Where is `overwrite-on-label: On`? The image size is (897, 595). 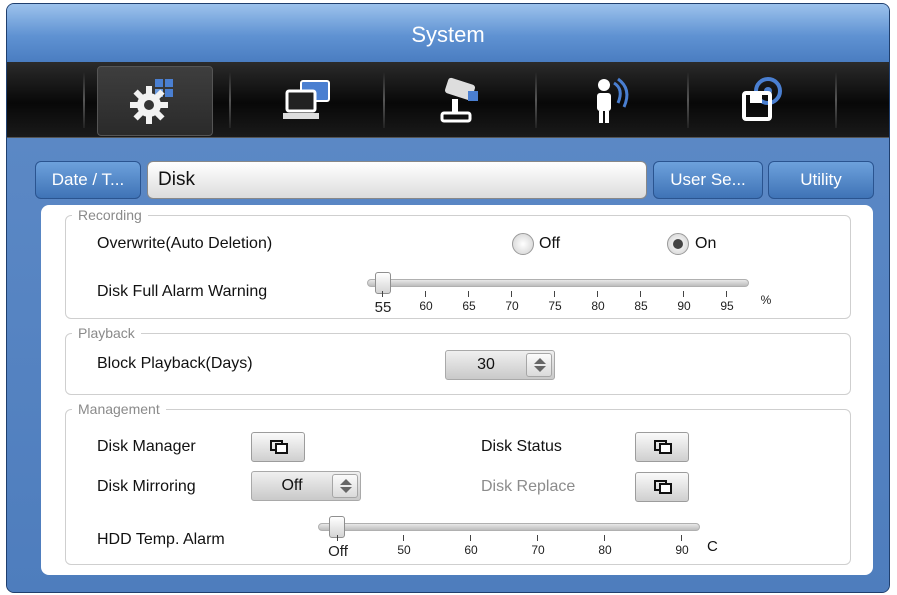
overwrite-on-label: On is located at coordinates (706, 243).